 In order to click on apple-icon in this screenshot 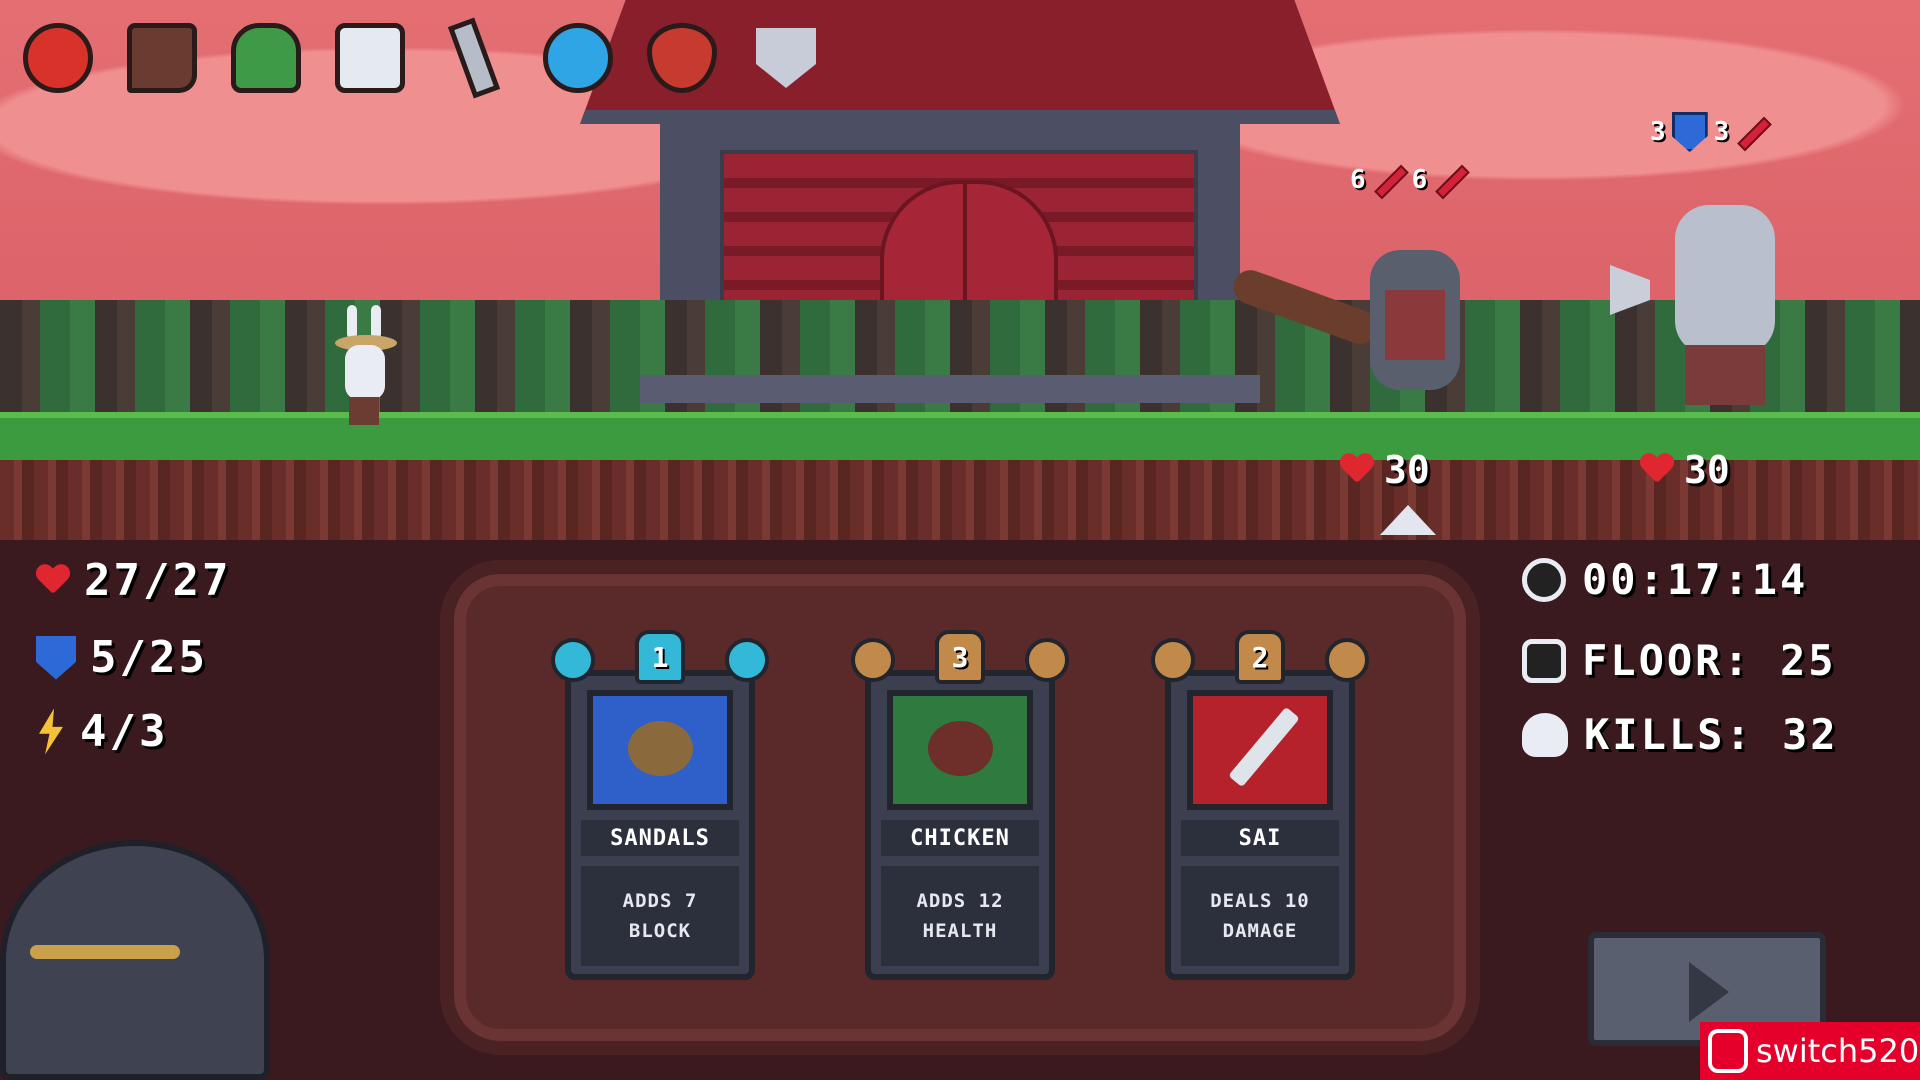, I will do `click(58, 58)`.